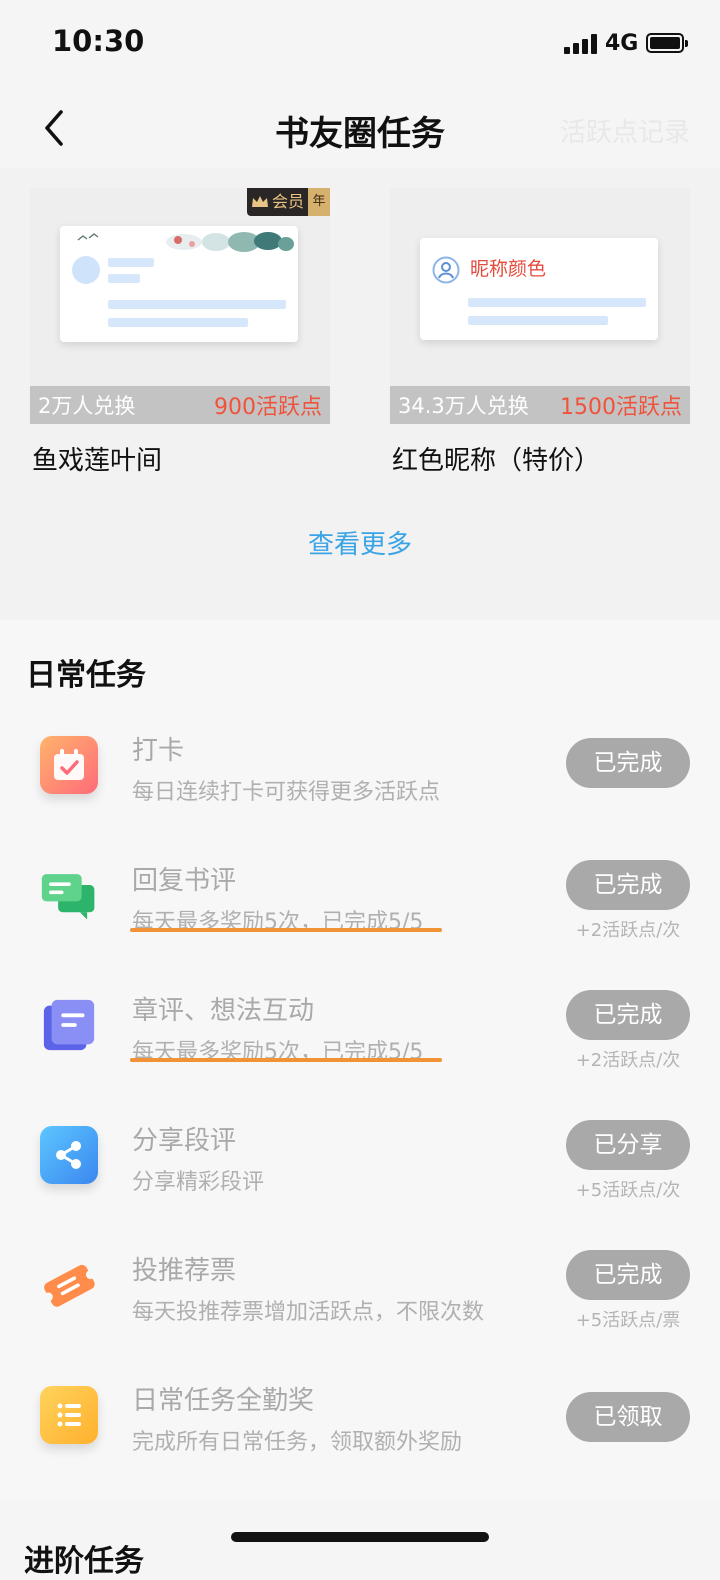  What do you see at coordinates (297, 1442) in the screenshot?
I see `task-subtitle: 完成所有日常任务，领取额外奖励` at bounding box center [297, 1442].